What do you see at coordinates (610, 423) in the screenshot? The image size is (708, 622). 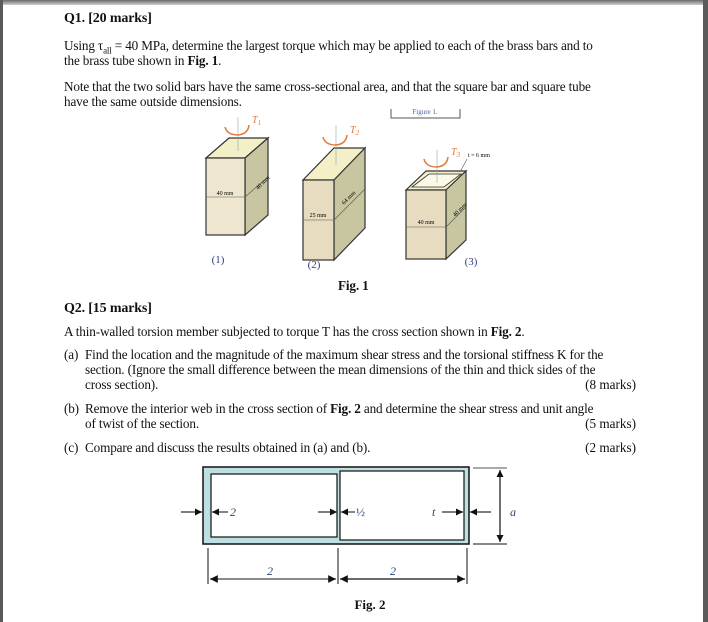 I see `part-b-marks: (5 marks)` at bounding box center [610, 423].